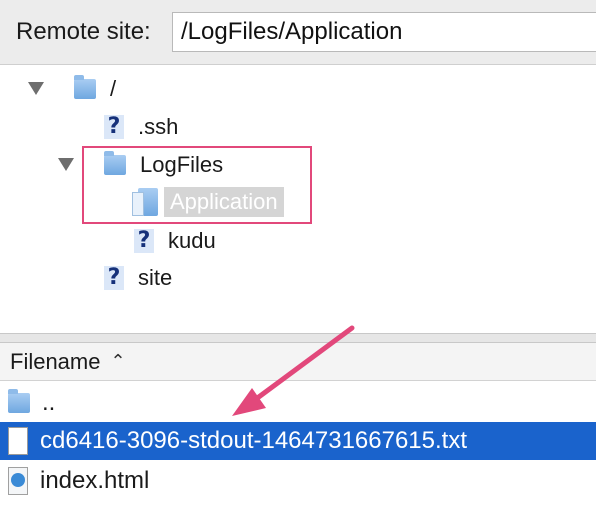 Image resolution: width=596 pixels, height=516 pixels. What do you see at coordinates (113, 88) in the screenshot?
I see `tree-item-label: /` at bounding box center [113, 88].